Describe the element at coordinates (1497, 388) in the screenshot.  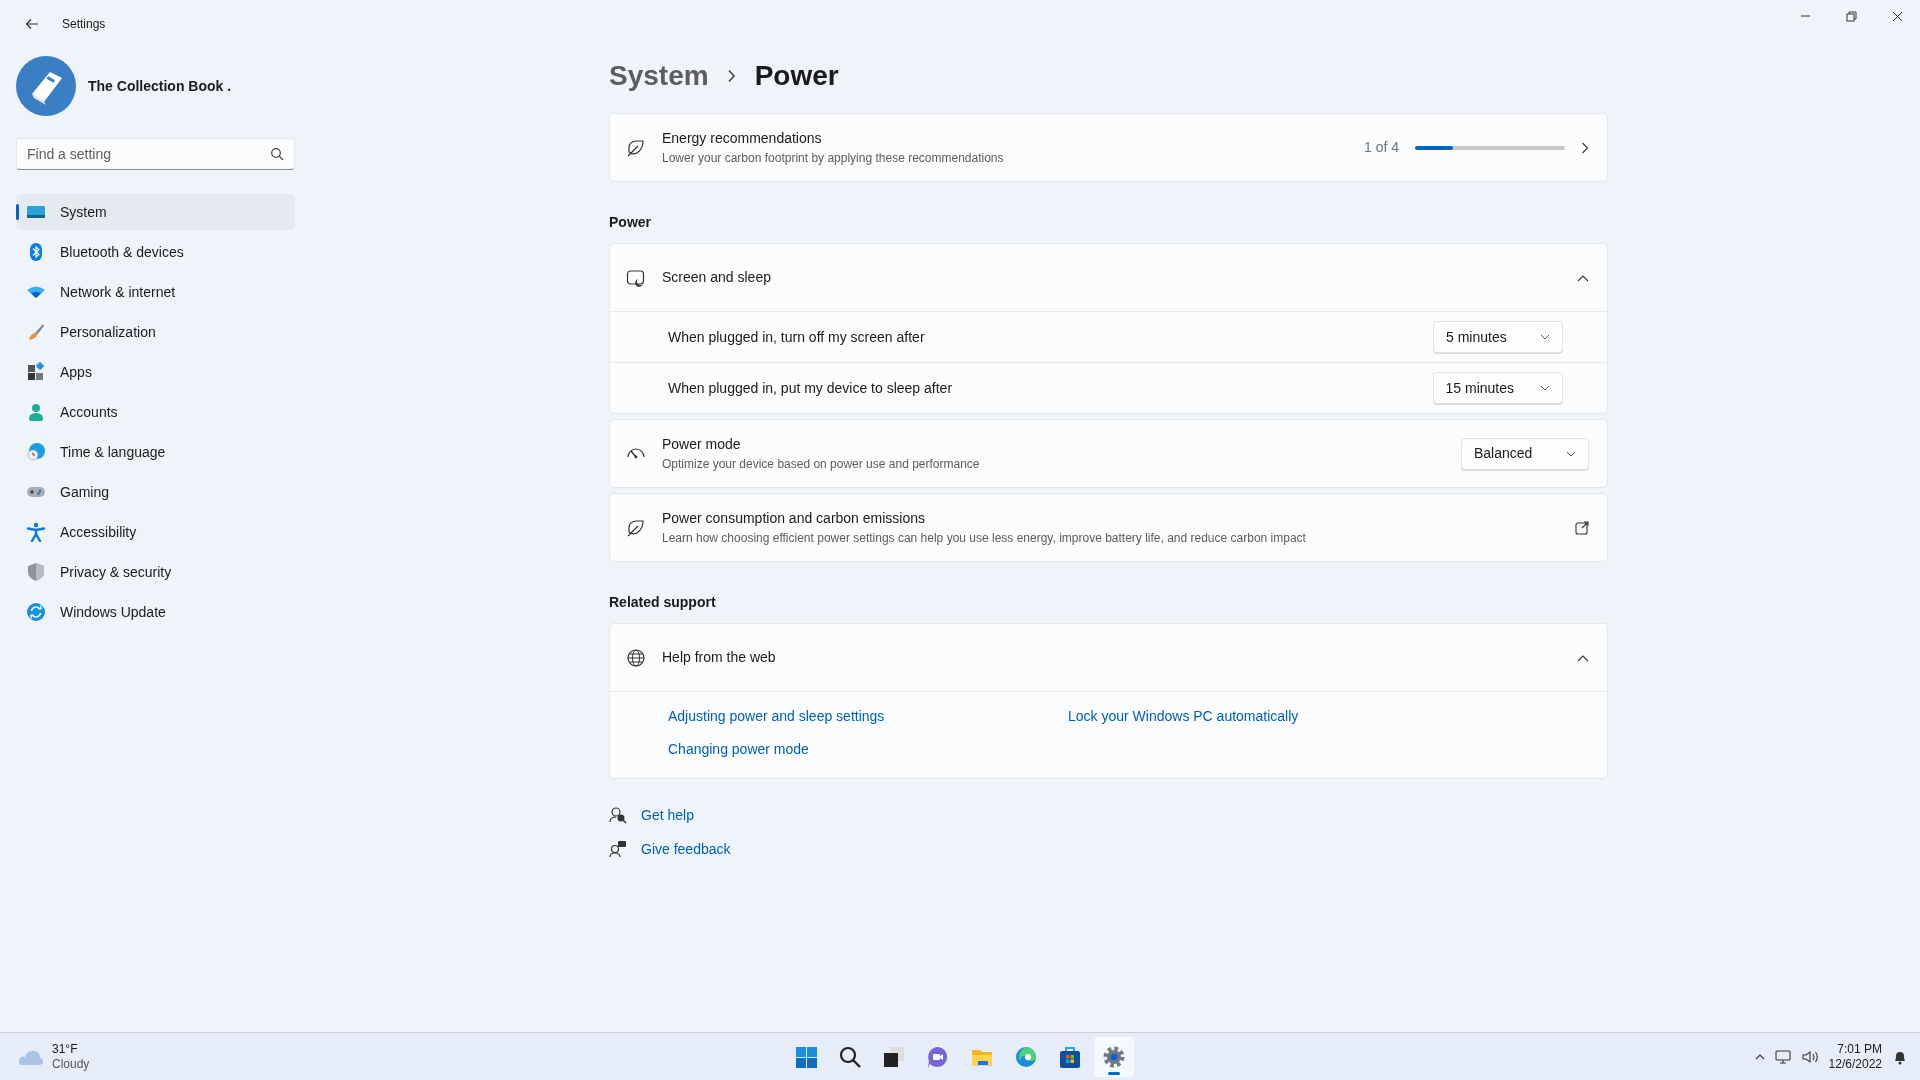
I see `time-dropdown: 15 minutes` at that location.